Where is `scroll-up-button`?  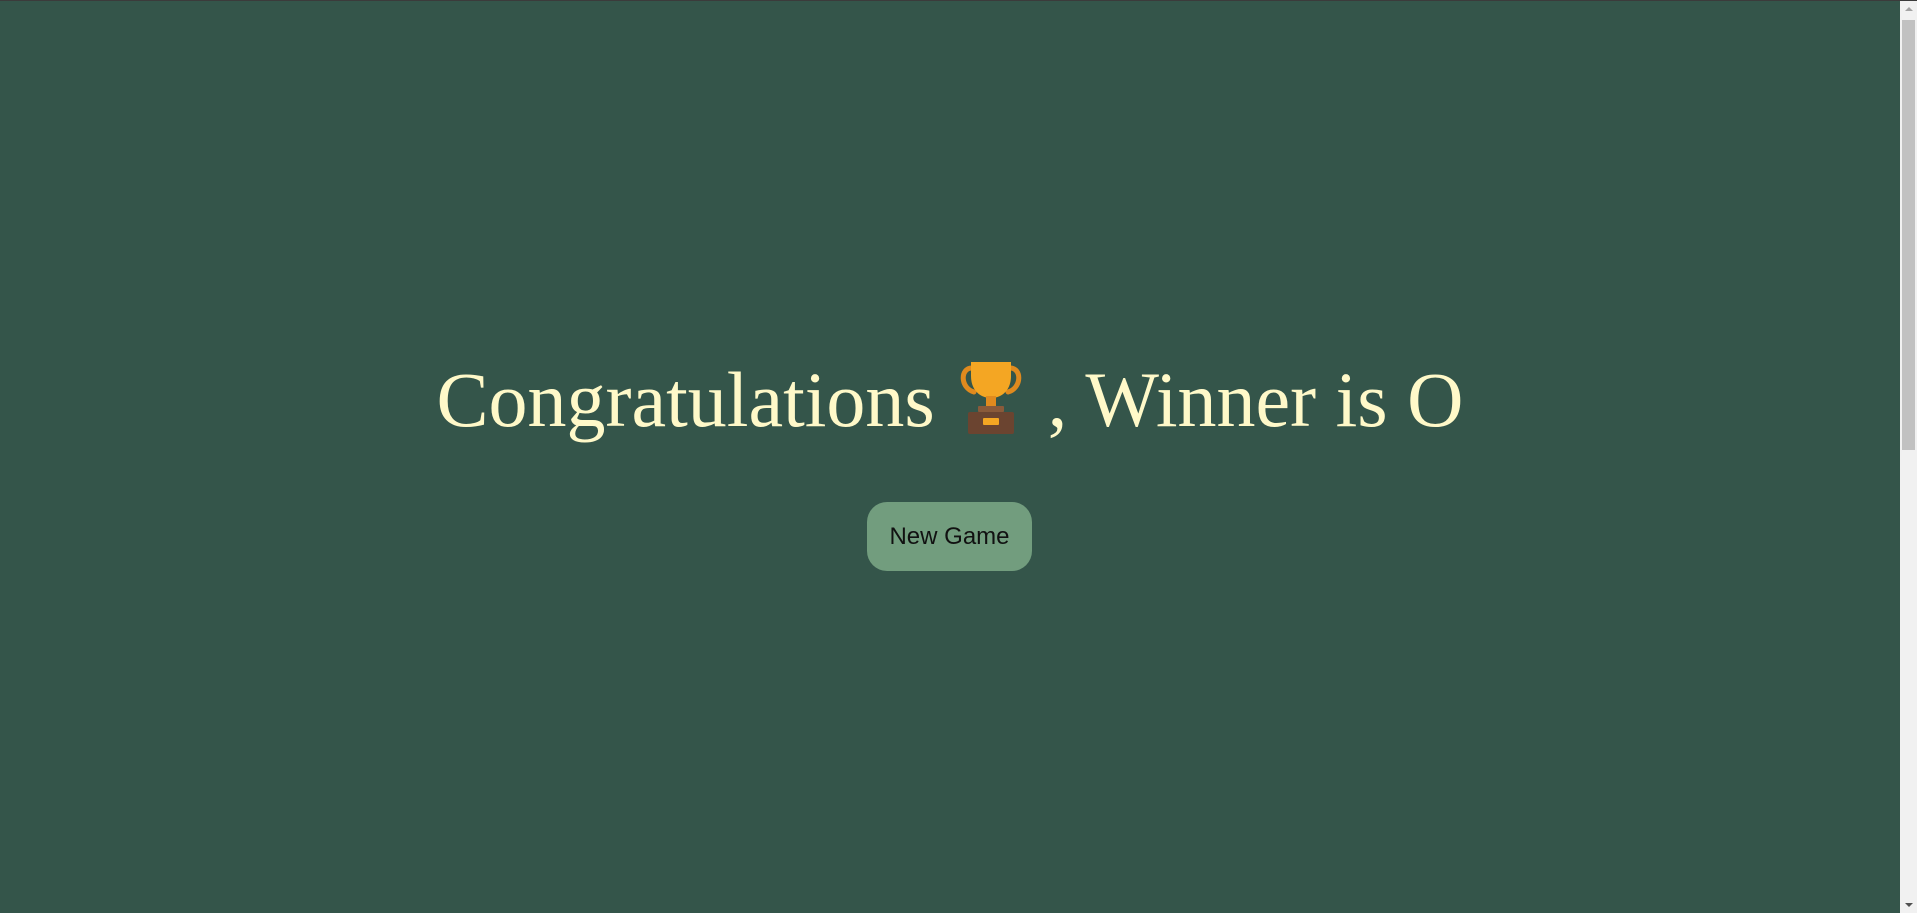 scroll-up-button is located at coordinates (1908, 9).